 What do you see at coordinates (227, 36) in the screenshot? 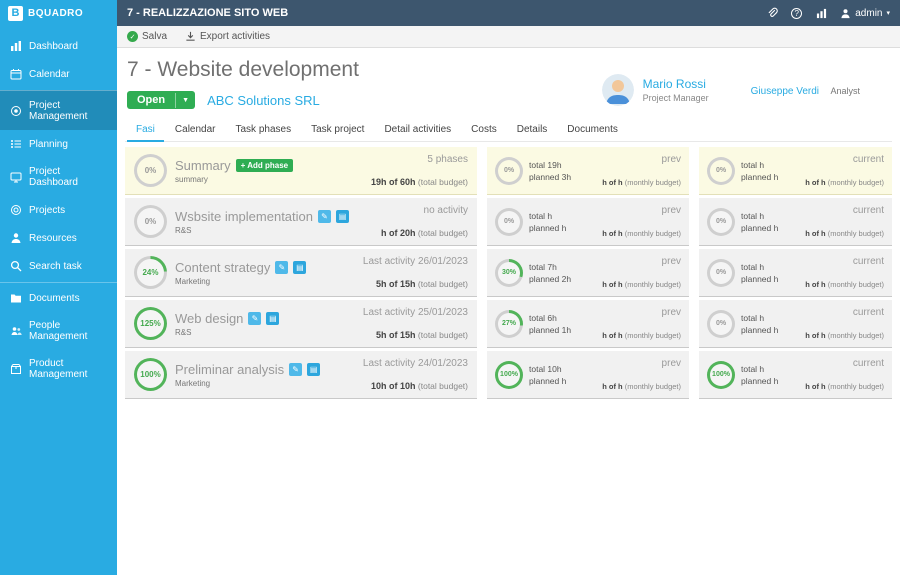
I see `export-activities-button: Export activities` at bounding box center [227, 36].